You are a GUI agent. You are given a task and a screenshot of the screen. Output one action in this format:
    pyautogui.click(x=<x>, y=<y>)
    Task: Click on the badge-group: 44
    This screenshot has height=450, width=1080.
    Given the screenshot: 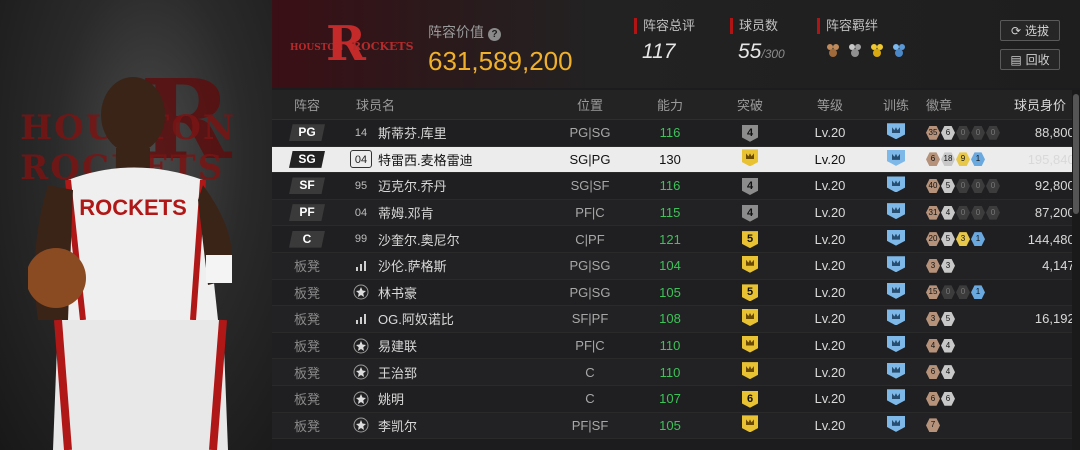 What is the action you would take?
    pyautogui.click(x=966, y=345)
    